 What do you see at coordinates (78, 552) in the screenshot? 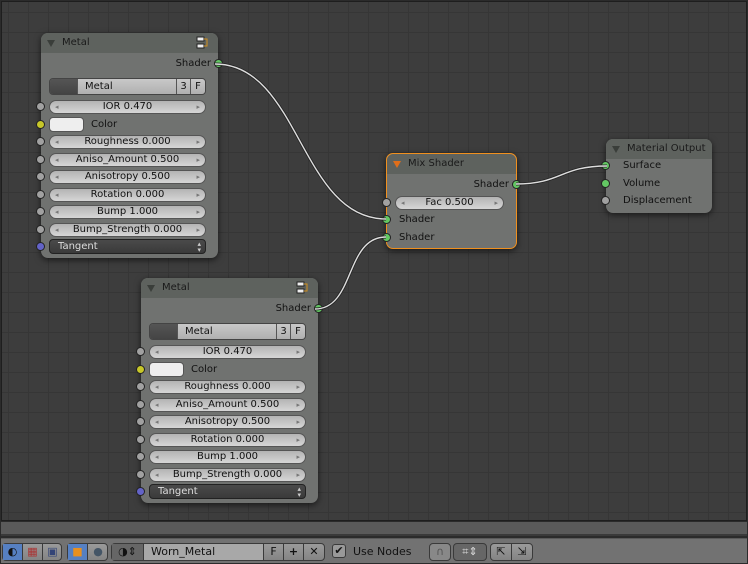
I see `object-icon: ■` at bounding box center [78, 552].